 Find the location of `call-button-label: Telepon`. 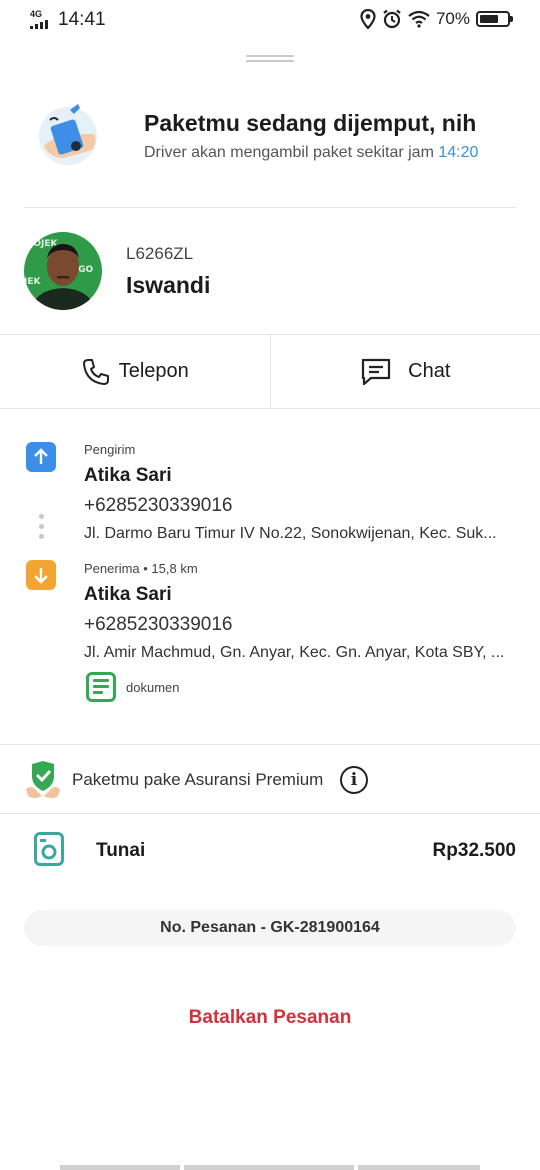

call-button-label: Telepon is located at coordinates (153, 371).